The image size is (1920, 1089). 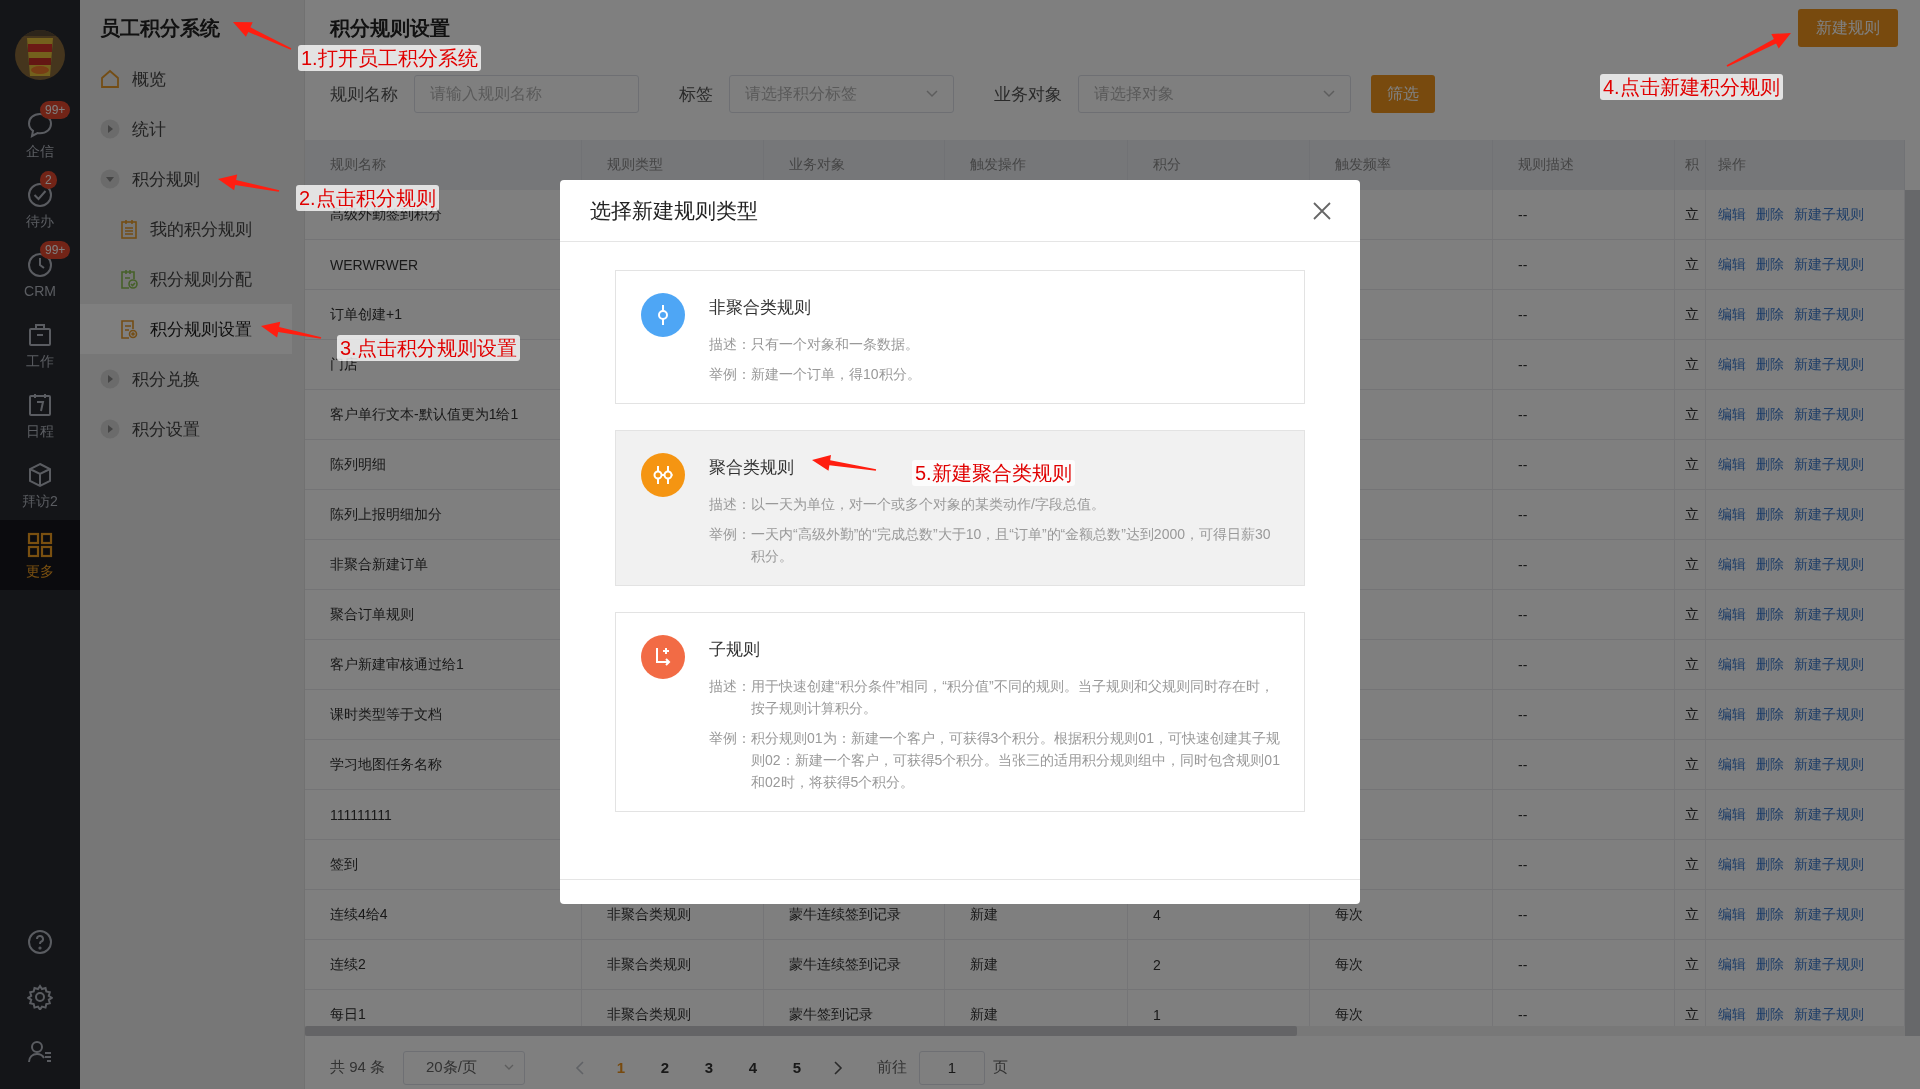 What do you see at coordinates (40, 997) in the screenshot?
I see `settings-icon` at bounding box center [40, 997].